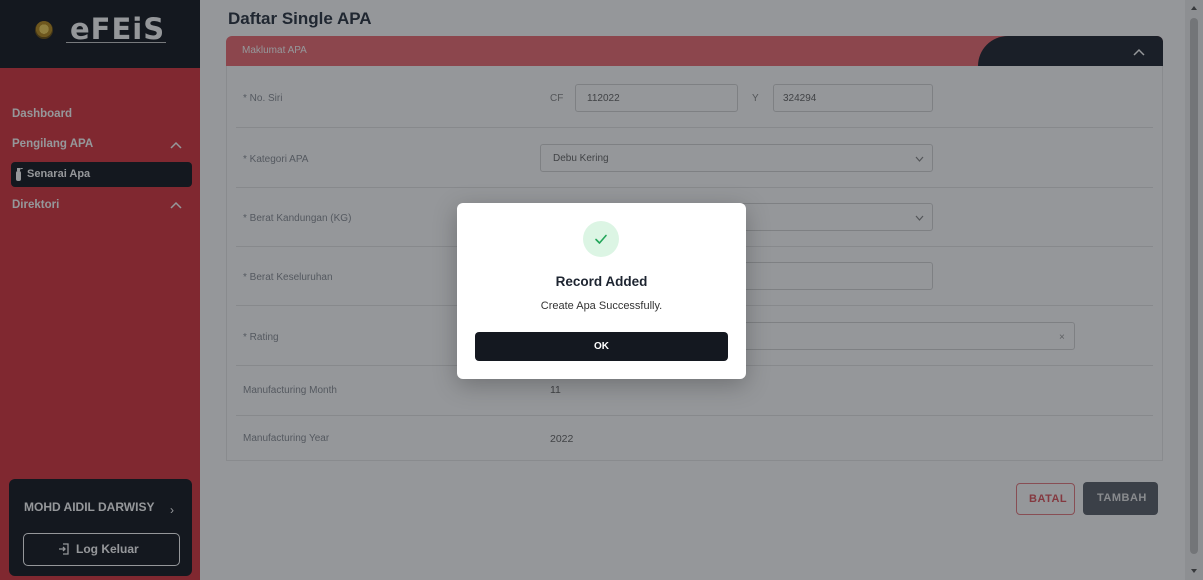 This screenshot has height=580, width=1203. I want to click on dialog-message: Create Apa Successfully., so click(601, 306).